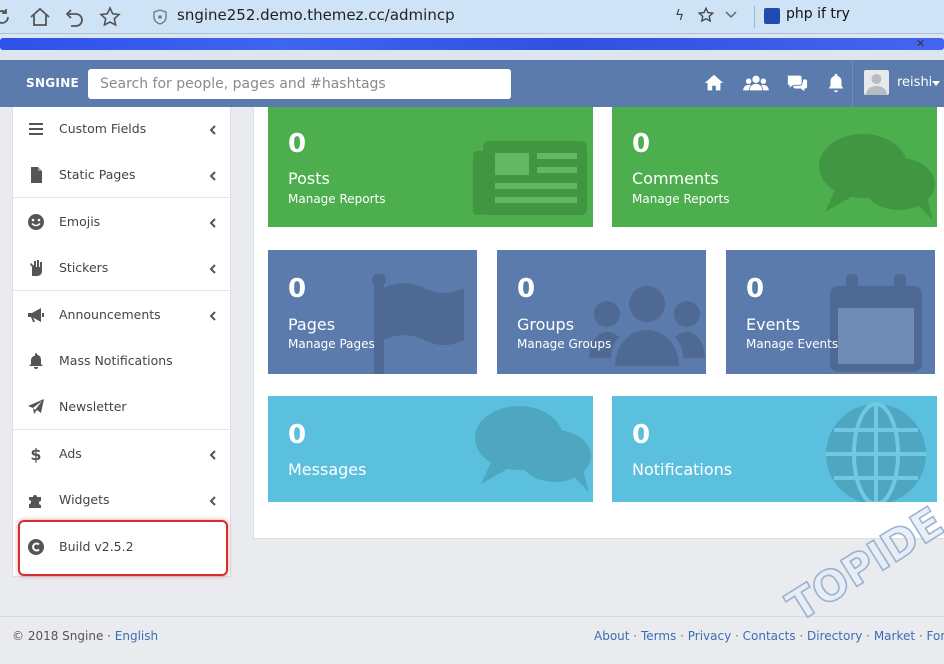 The width and height of the screenshot is (944, 664). I want to click on notifications-count: 0, so click(641, 435).